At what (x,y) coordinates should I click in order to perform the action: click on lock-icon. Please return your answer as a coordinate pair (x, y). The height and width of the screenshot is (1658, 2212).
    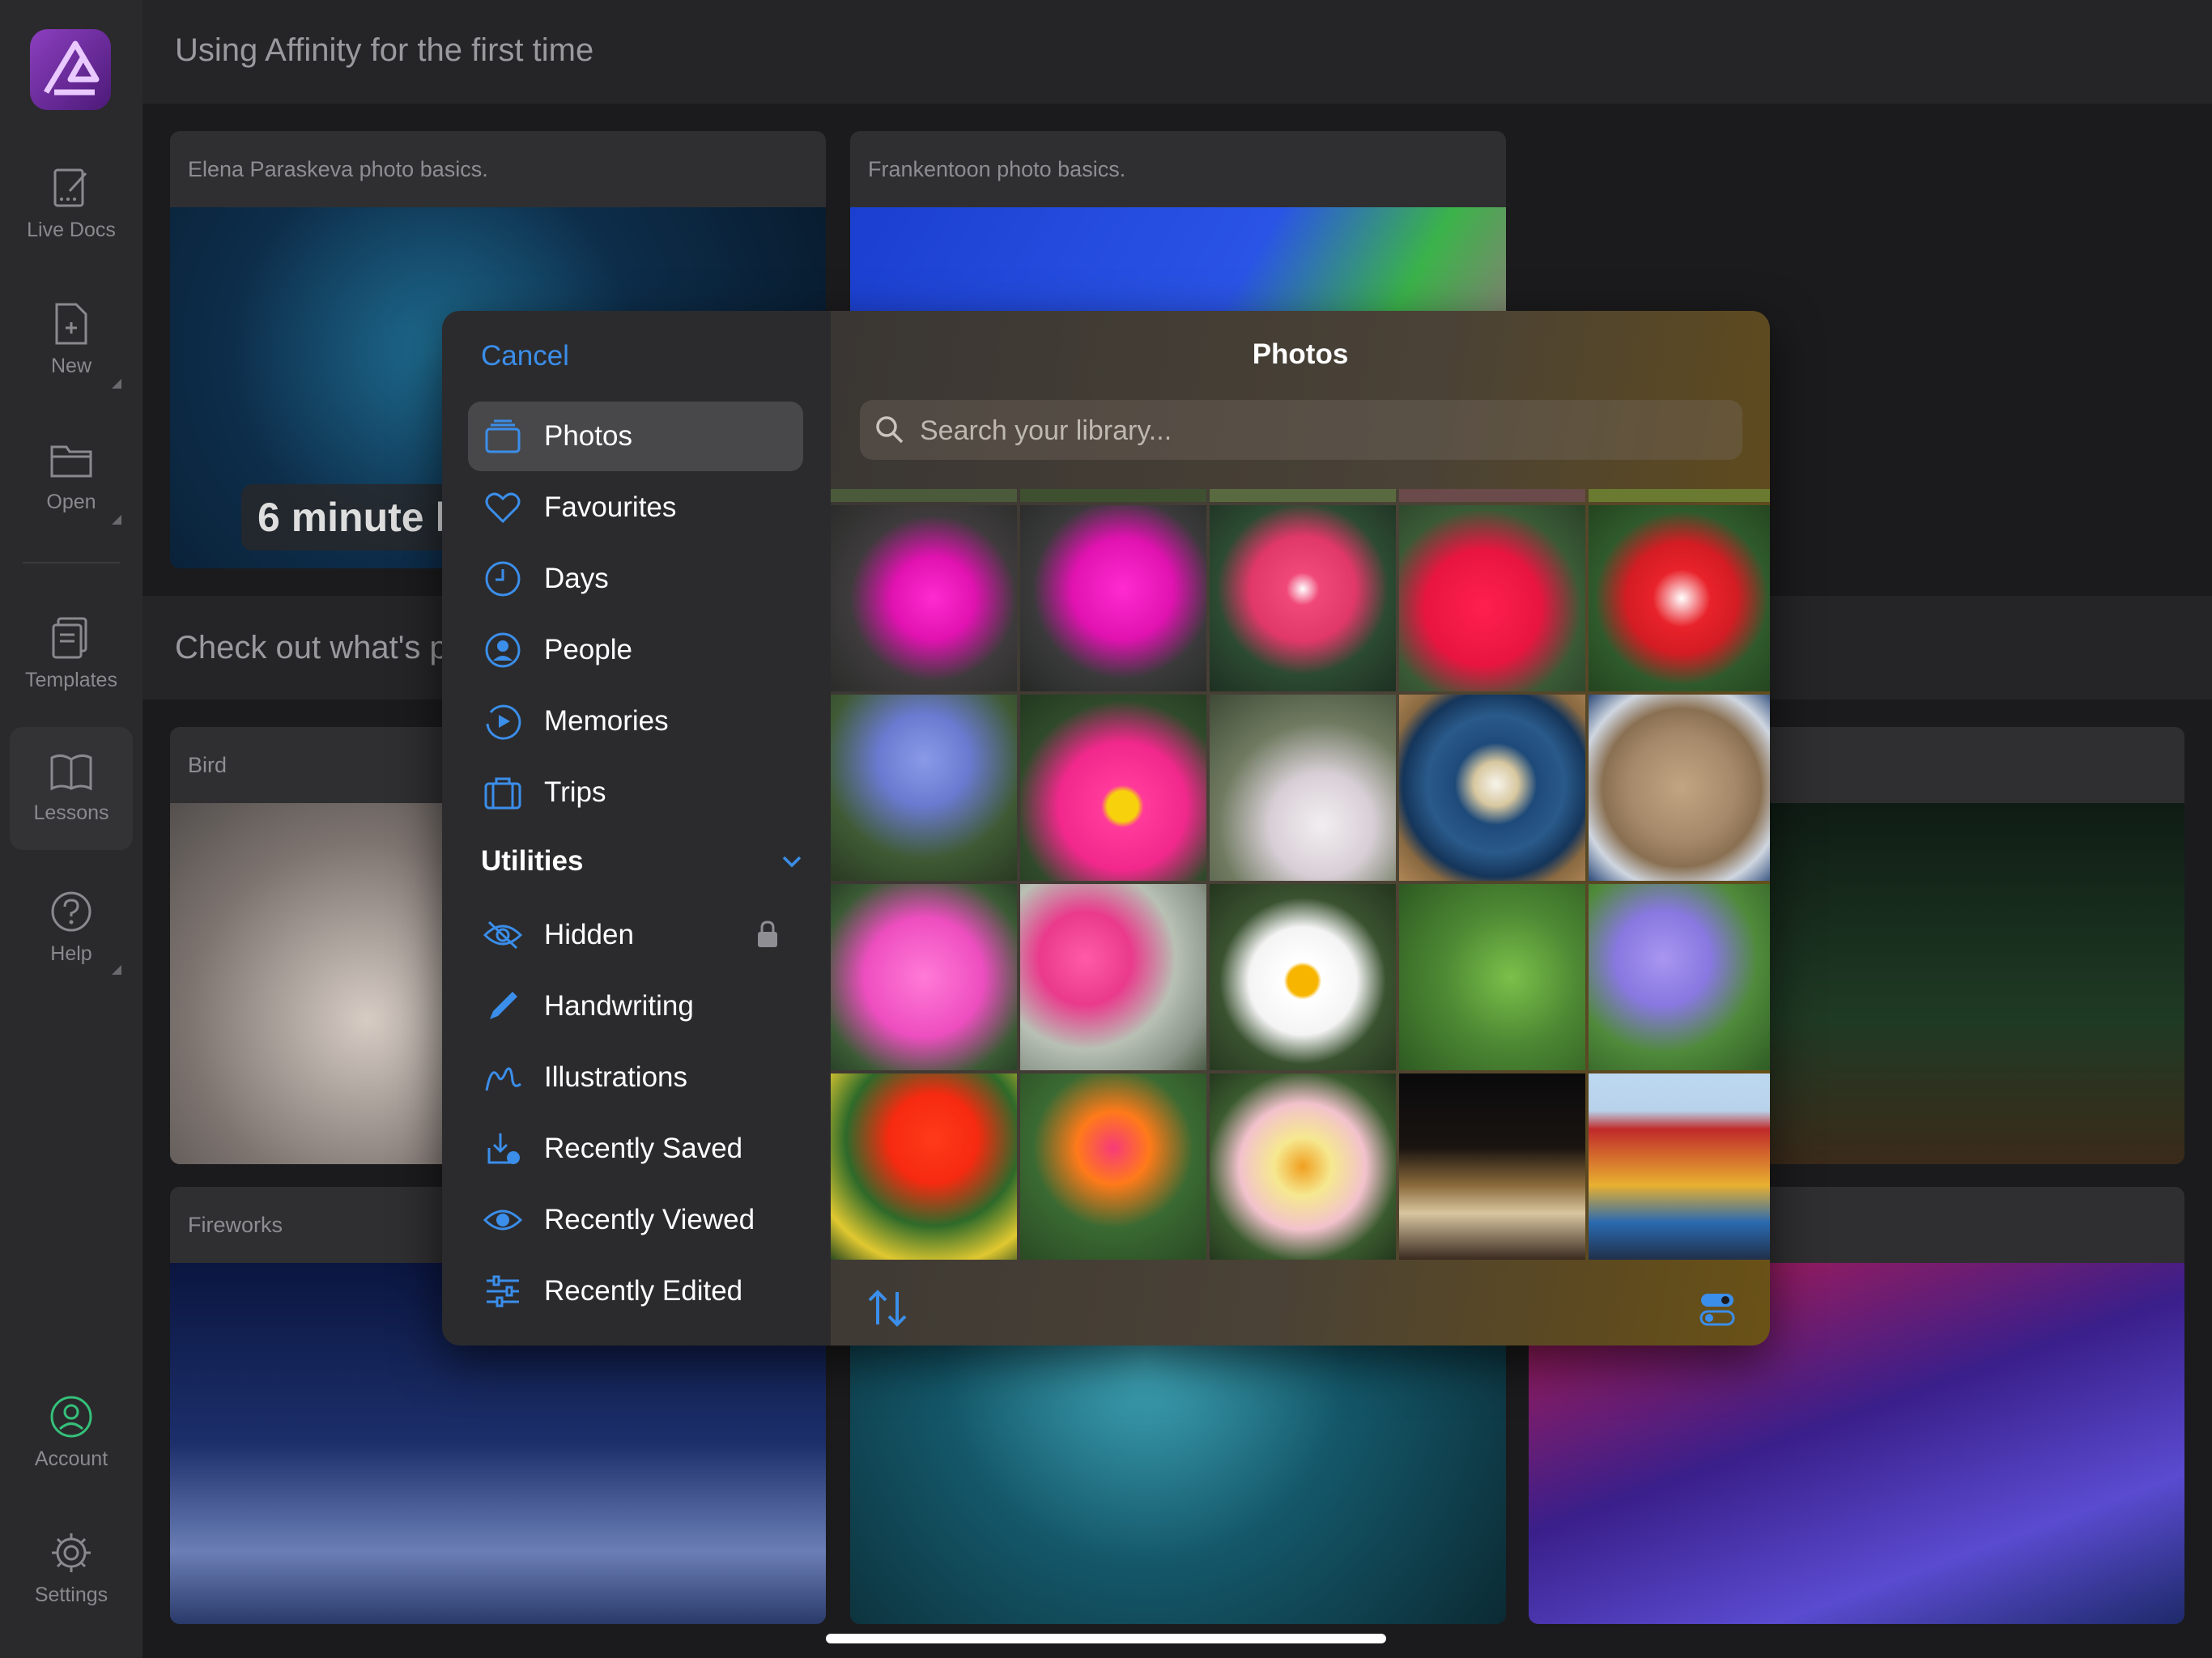
    Looking at the image, I should click on (768, 933).